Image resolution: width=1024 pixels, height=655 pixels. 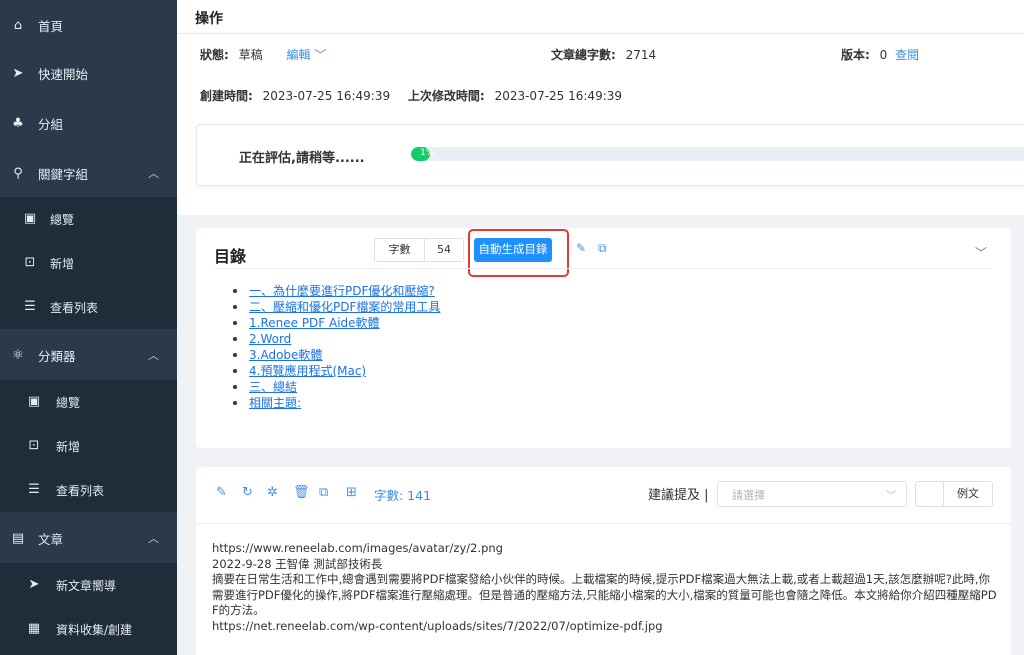 I want to click on sidebar-subitem-keyword-overview: ▣ 總覽, so click(x=88, y=219).